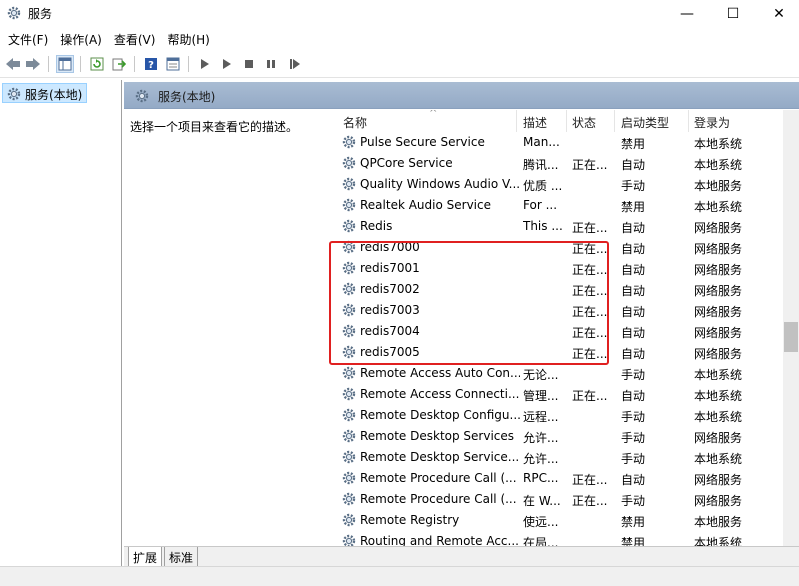 The width and height of the screenshot is (799, 586). What do you see at coordinates (559, 121) in the screenshot?
I see `table-header: ^ 名称 描述 状态 启动类型 登录为` at bounding box center [559, 121].